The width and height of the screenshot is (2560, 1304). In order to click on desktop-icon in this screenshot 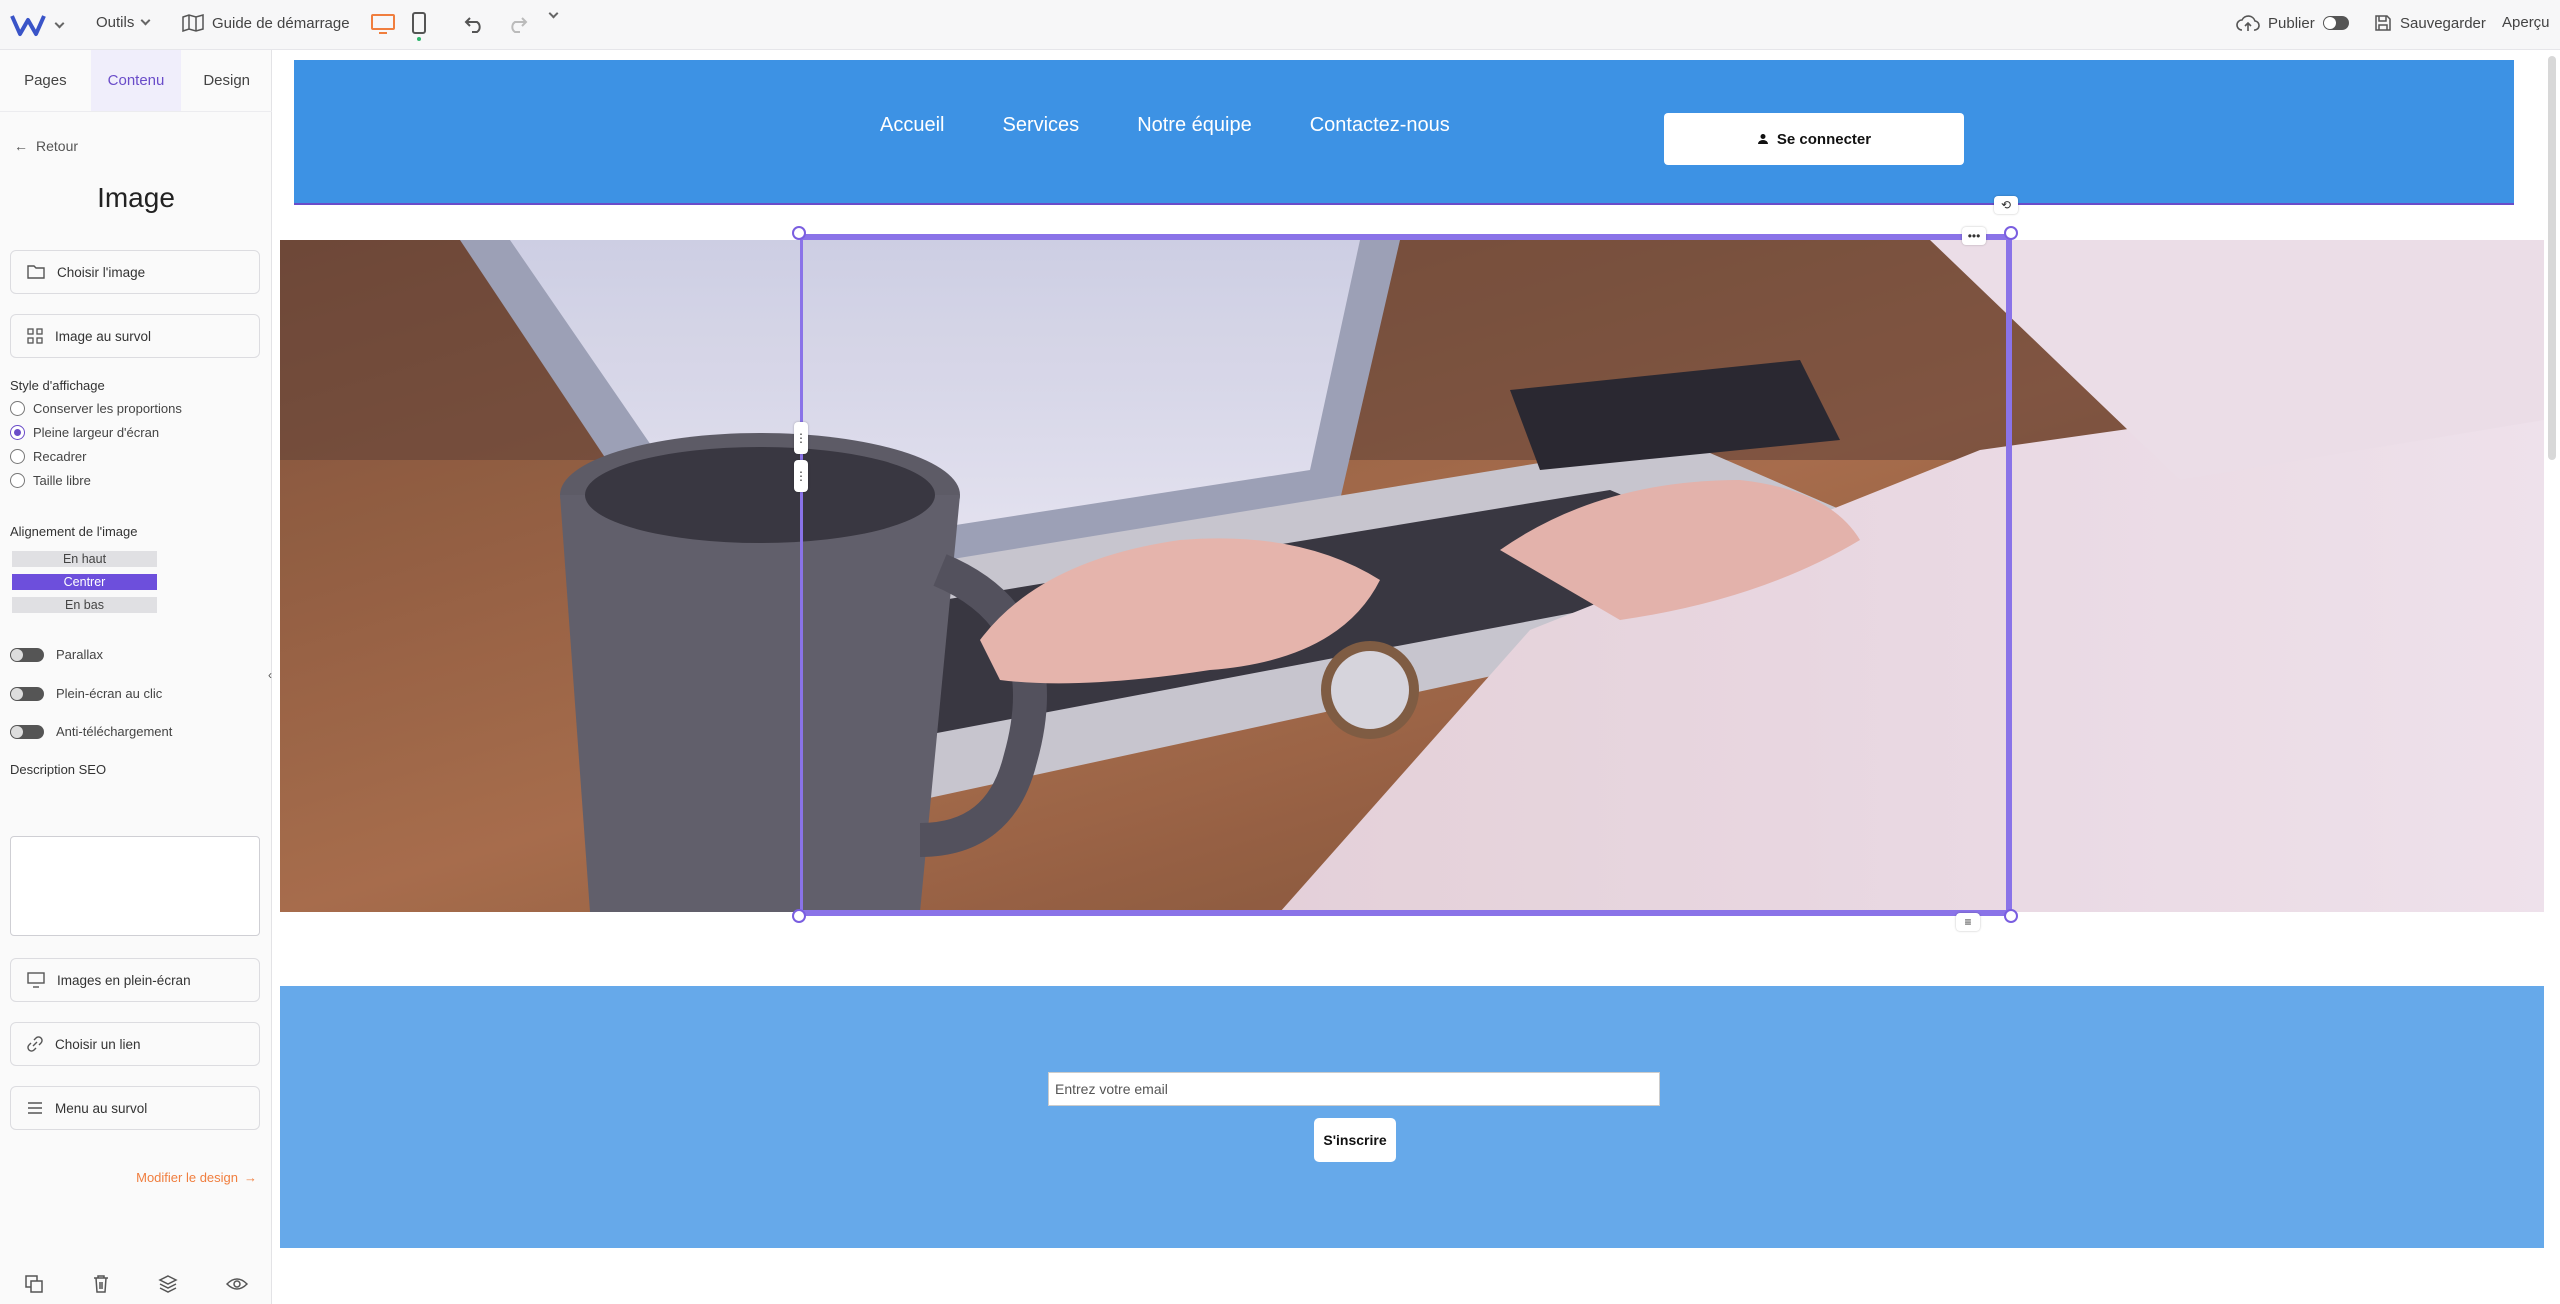, I will do `click(383, 24)`.